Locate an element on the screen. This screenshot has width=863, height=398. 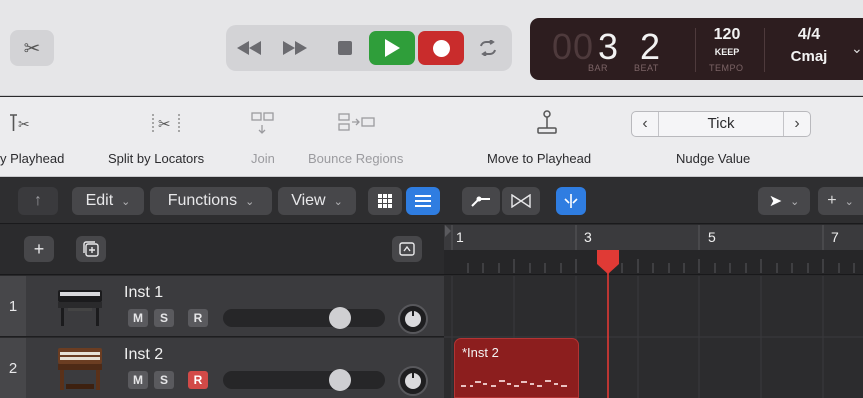
edit-menu: Edit ⌄ is located at coordinates (108, 201).